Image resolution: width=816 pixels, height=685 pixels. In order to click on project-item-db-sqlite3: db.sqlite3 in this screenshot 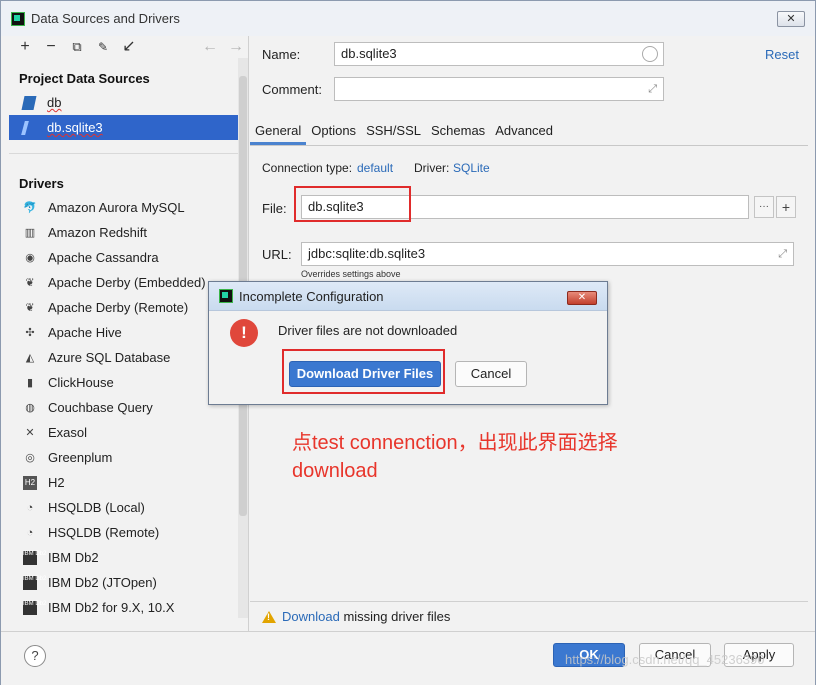, I will do `click(128, 127)`.